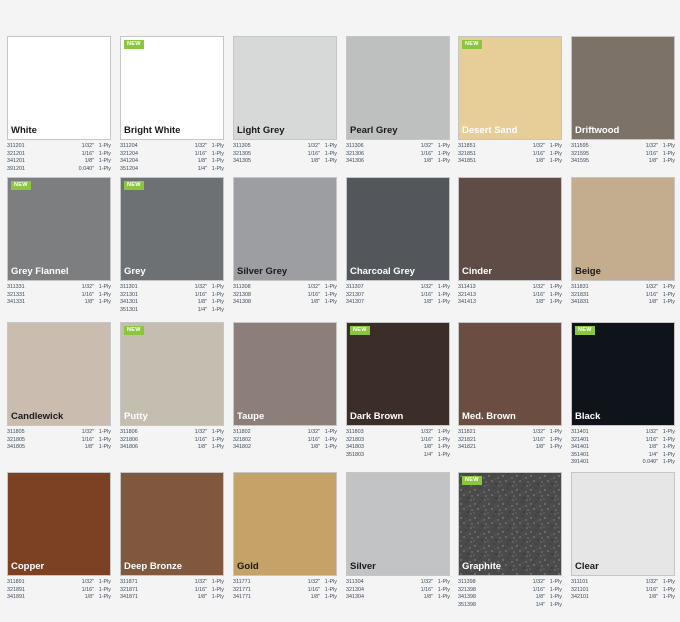  I want to click on part-number: 341806, so click(129, 447).